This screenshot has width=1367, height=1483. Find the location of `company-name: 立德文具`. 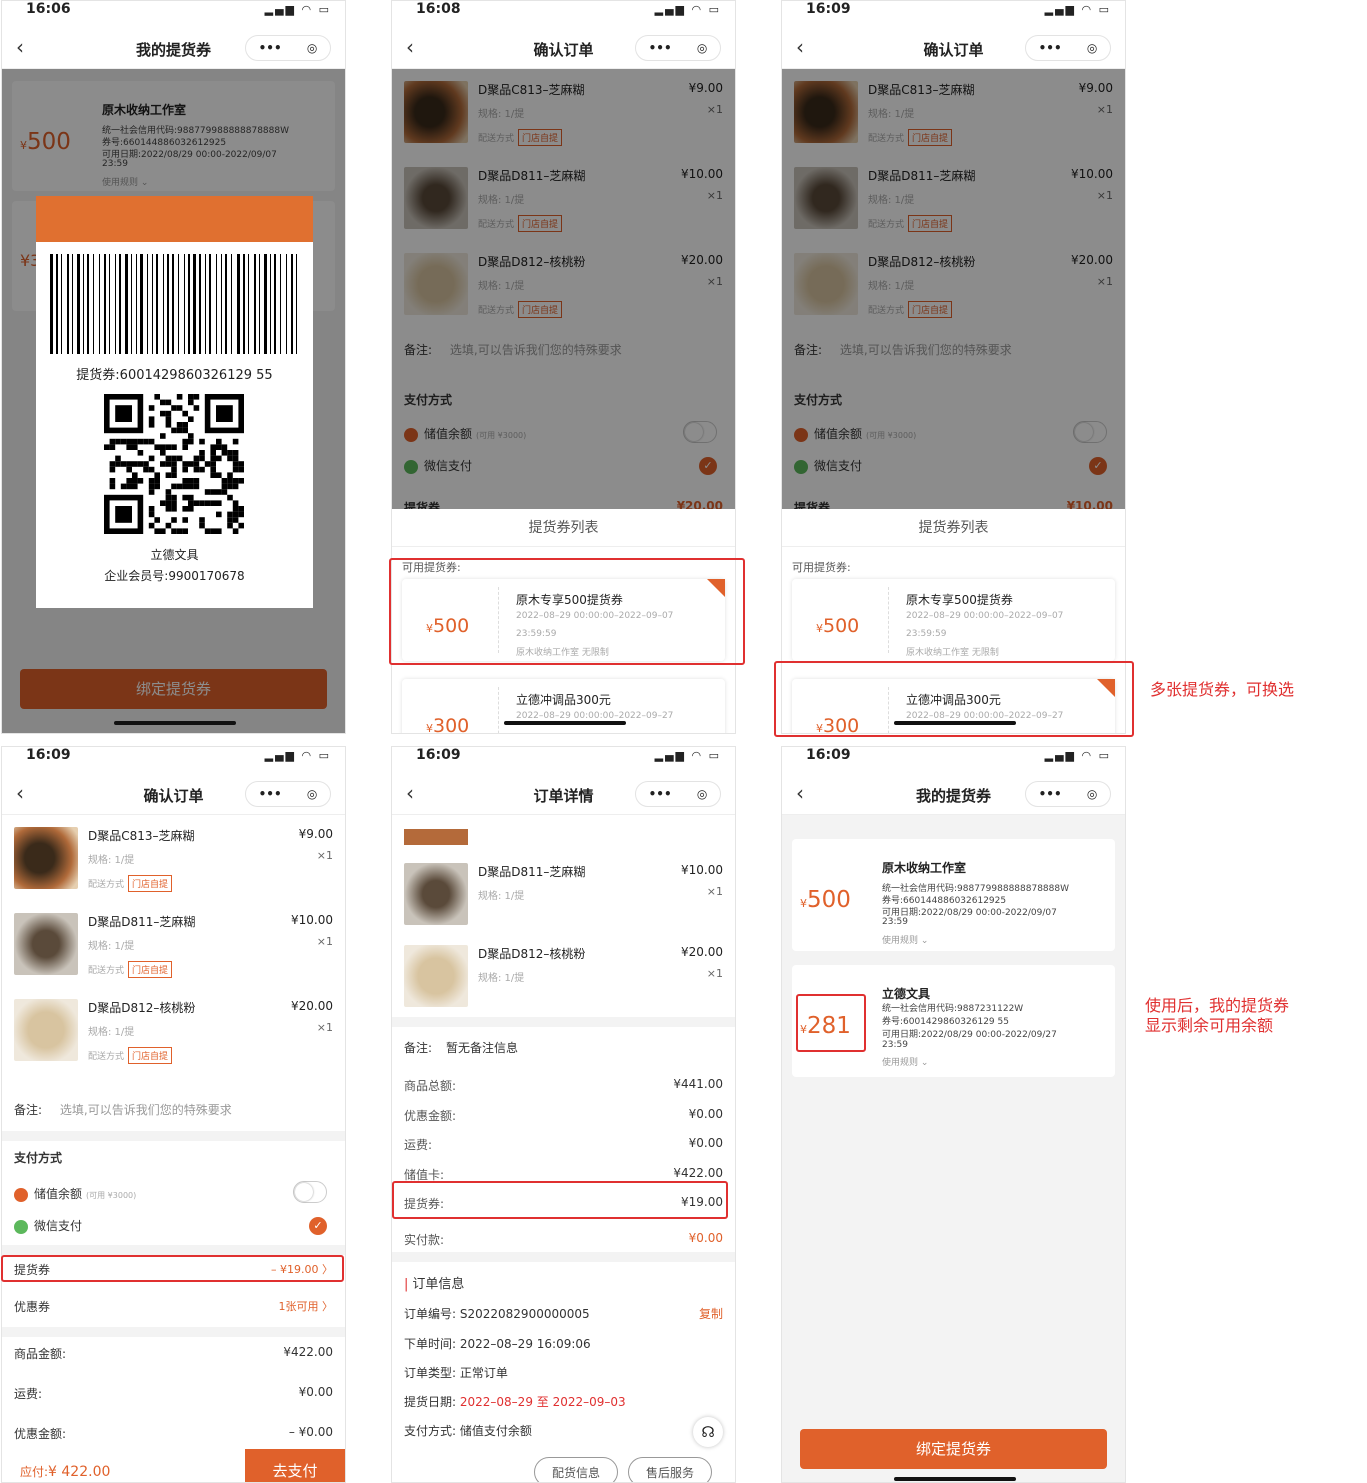

company-name: 立德文具 is located at coordinates (174, 555).